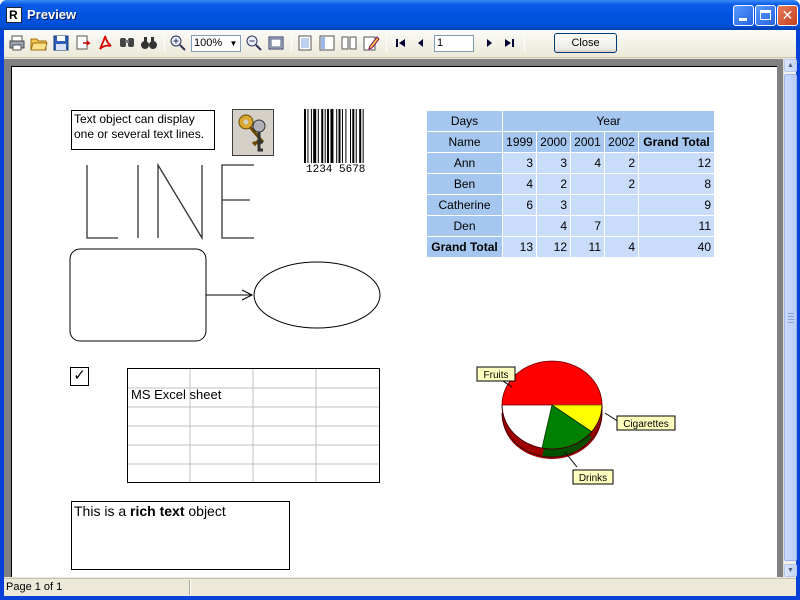 The image size is (800, 600). I want to click on save-icon, so click(61, 43).